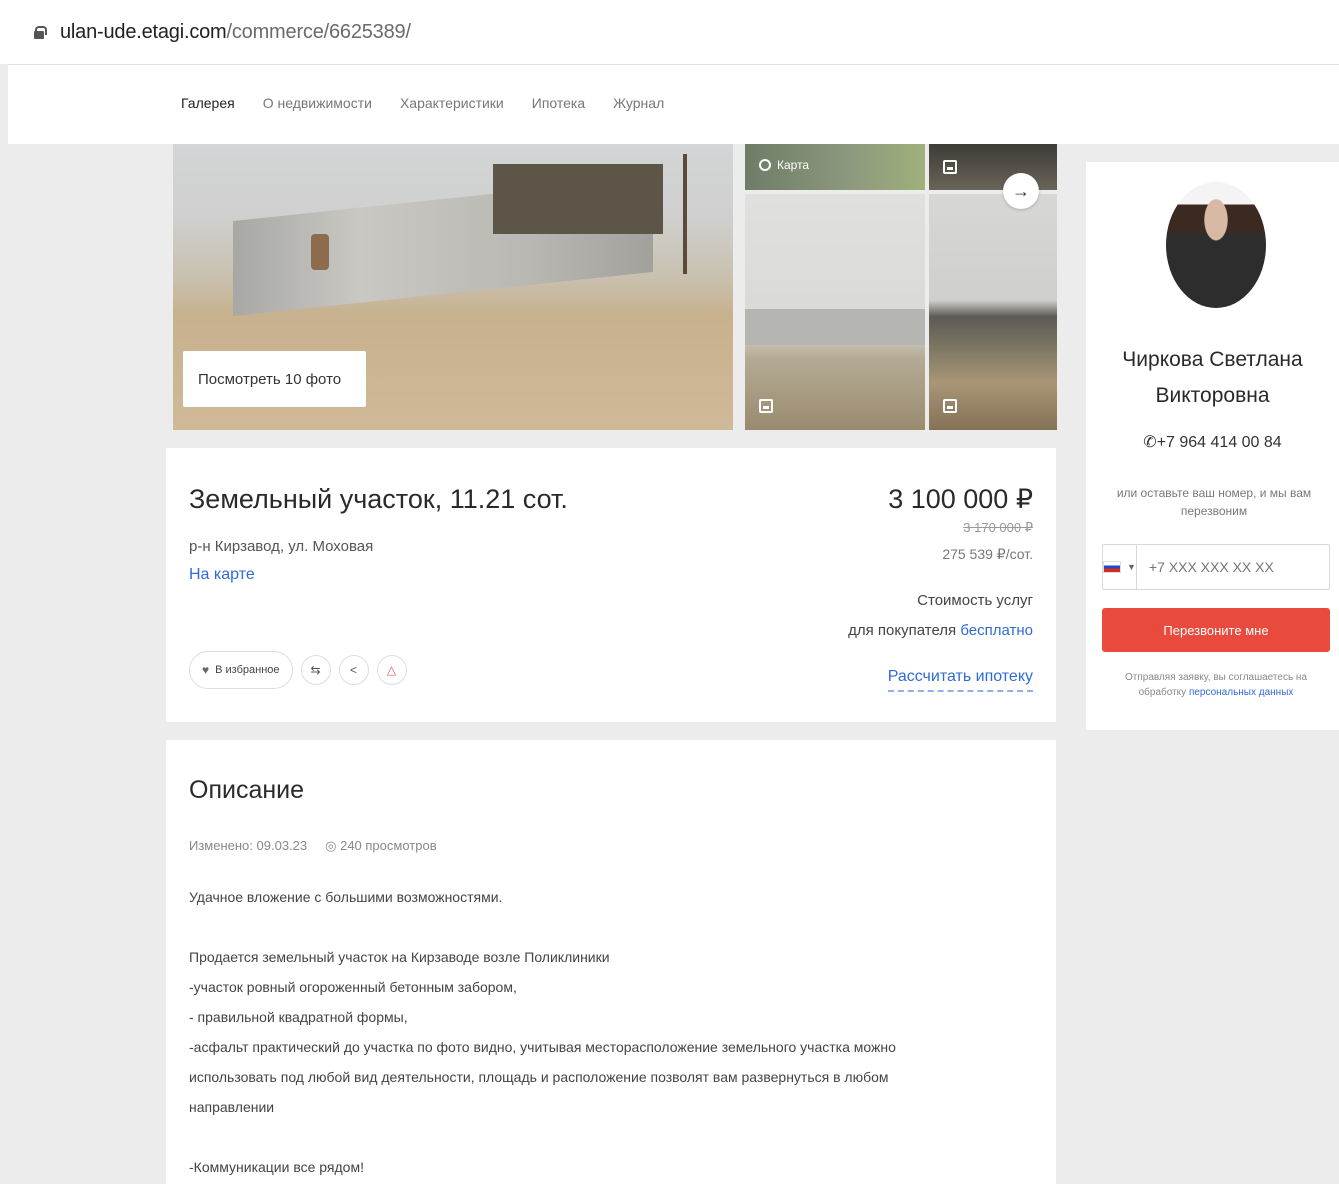 Image resolution: width=1339 pixels, height=1184 pixels. Describe the element at coordinates (835, 327) in the screenshot. I see `photo-fence-shape` at that location.